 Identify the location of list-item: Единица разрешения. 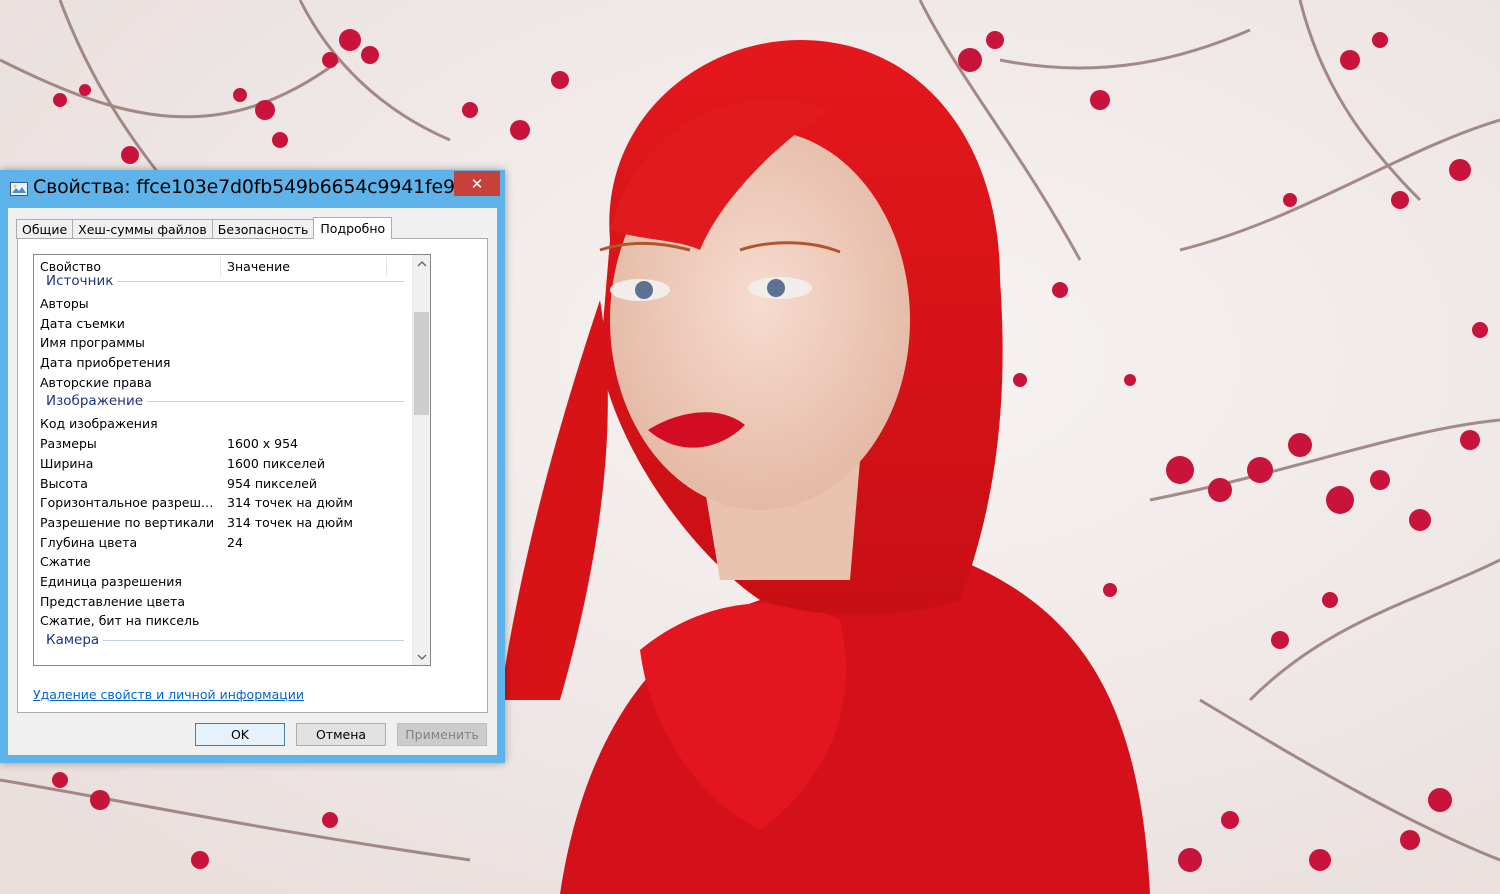
(223, 582).